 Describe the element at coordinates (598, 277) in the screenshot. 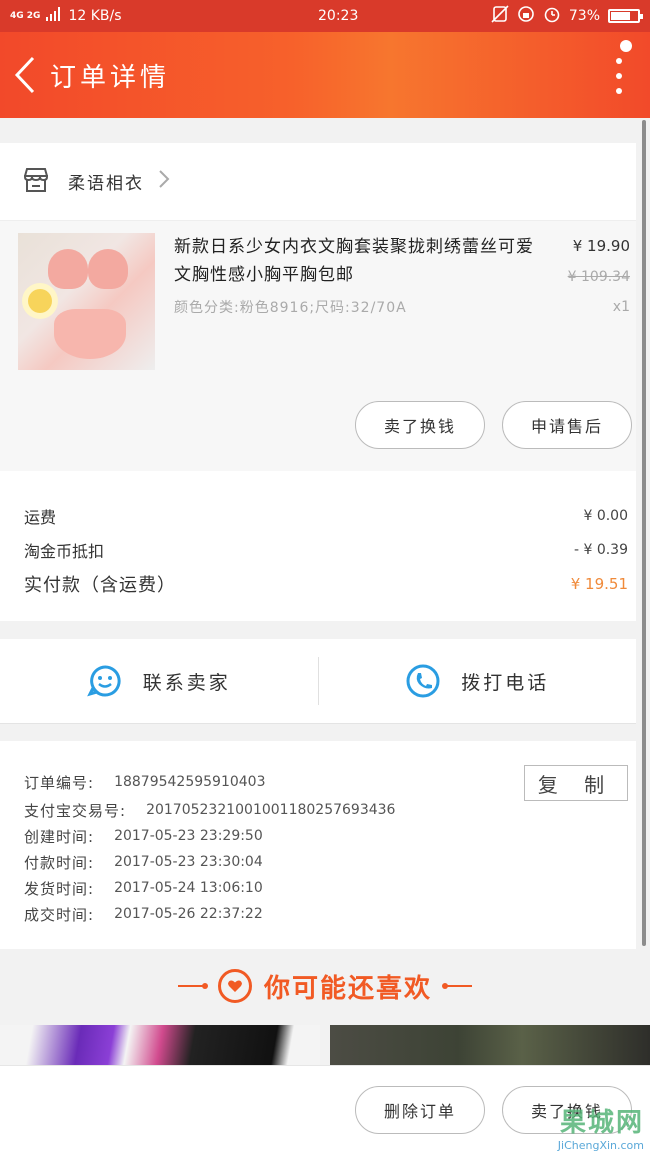

I see `product-original-price: ¥ 109.34` at that location.